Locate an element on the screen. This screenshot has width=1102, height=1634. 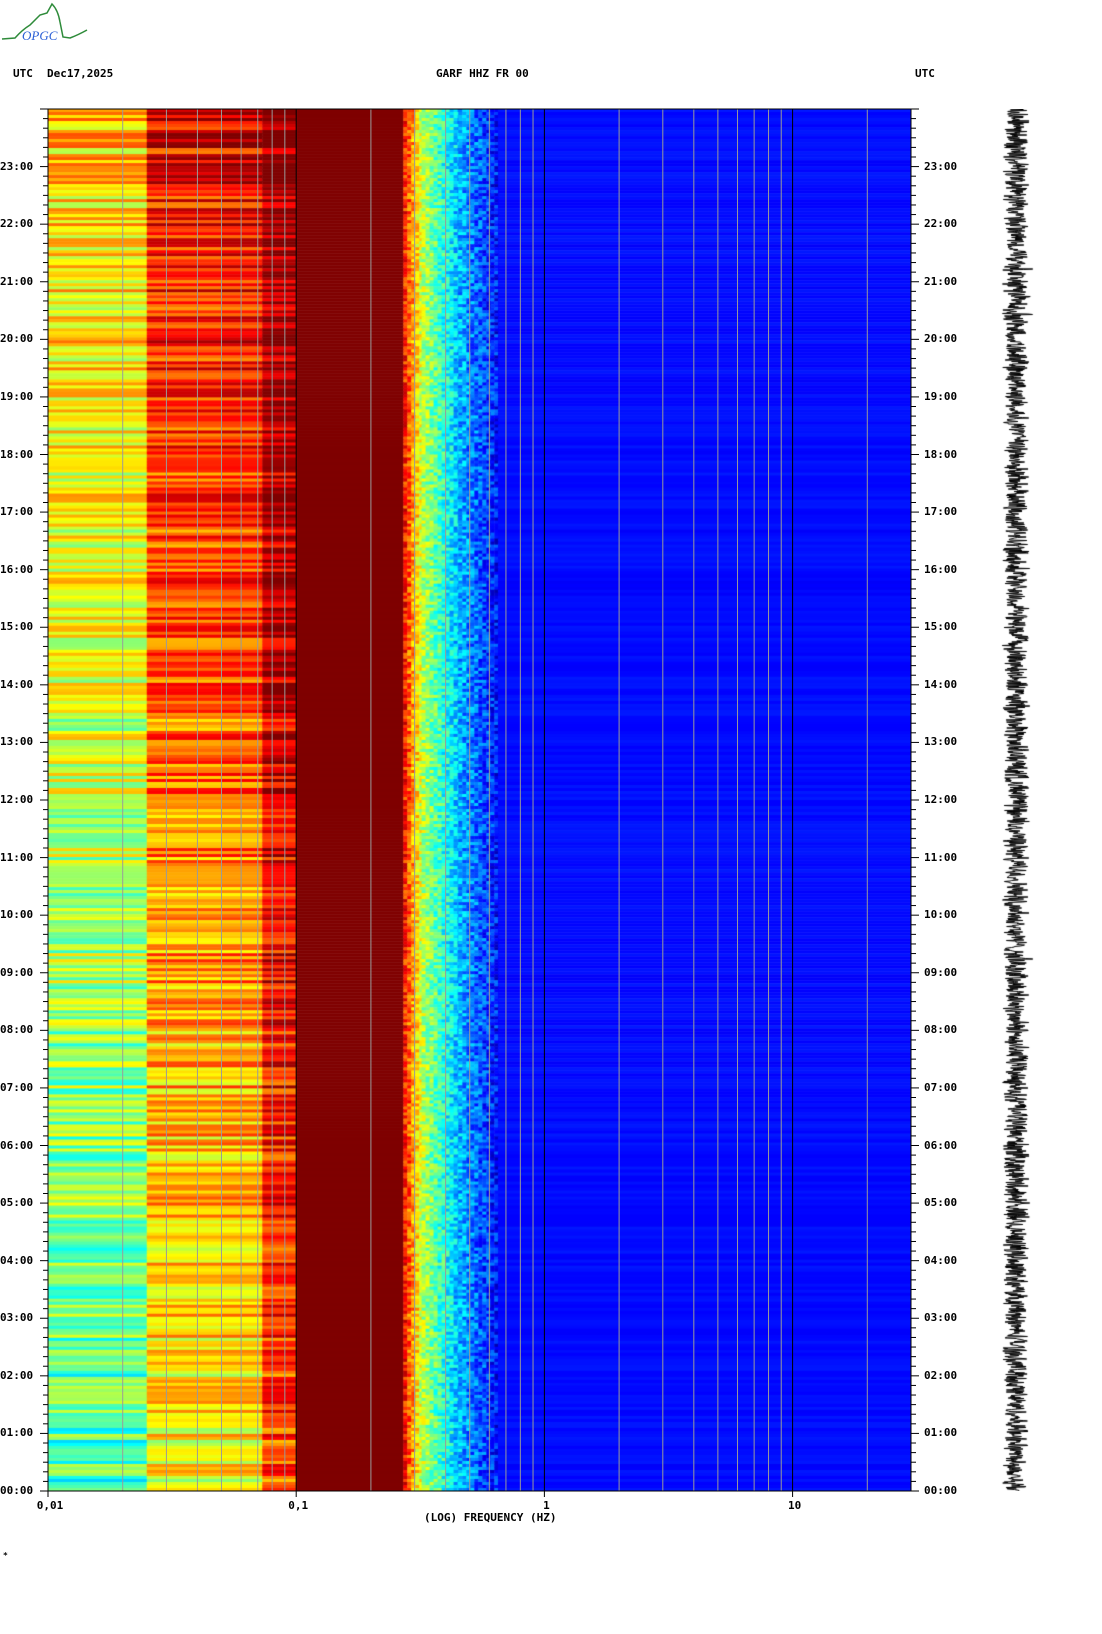
y-tick-label-left: 18:00 is located at coordinates (17, 454).